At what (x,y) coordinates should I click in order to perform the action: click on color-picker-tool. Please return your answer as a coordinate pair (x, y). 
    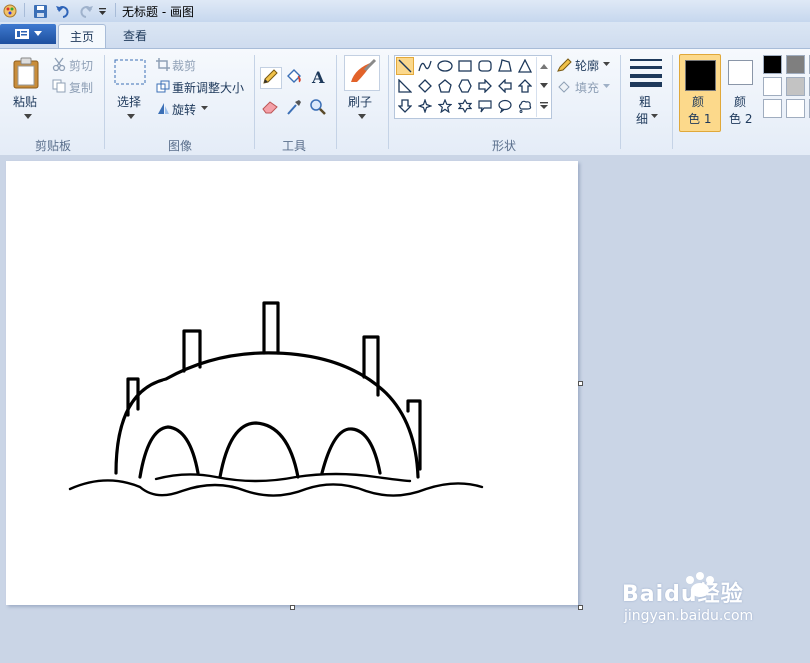
    Looking at the image, I should click on (294, 107).